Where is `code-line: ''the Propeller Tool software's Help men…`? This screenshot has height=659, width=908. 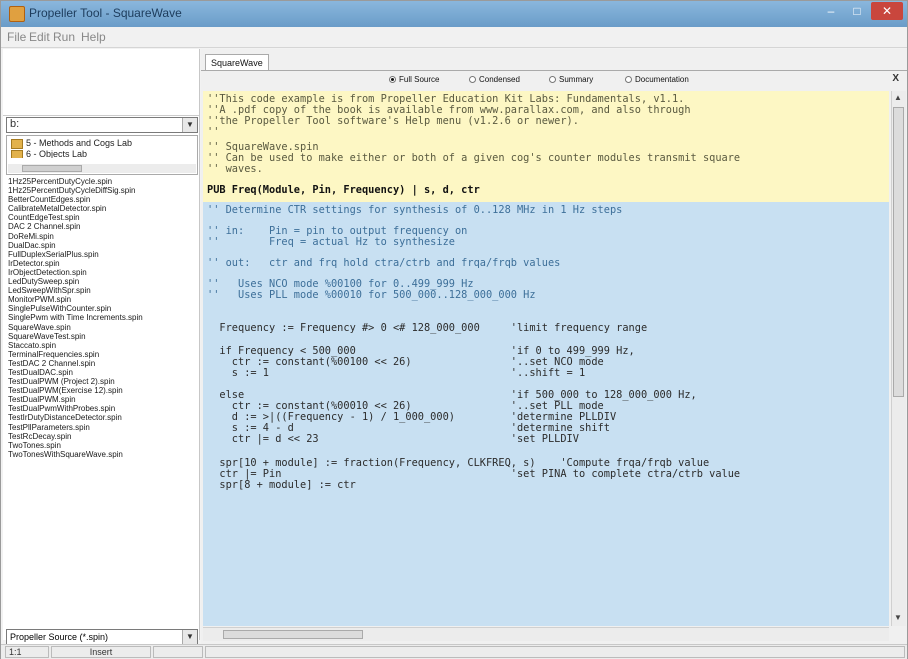 code-line: ''the Propeller Tool software's Help men… is located at coordinates (393, 121).